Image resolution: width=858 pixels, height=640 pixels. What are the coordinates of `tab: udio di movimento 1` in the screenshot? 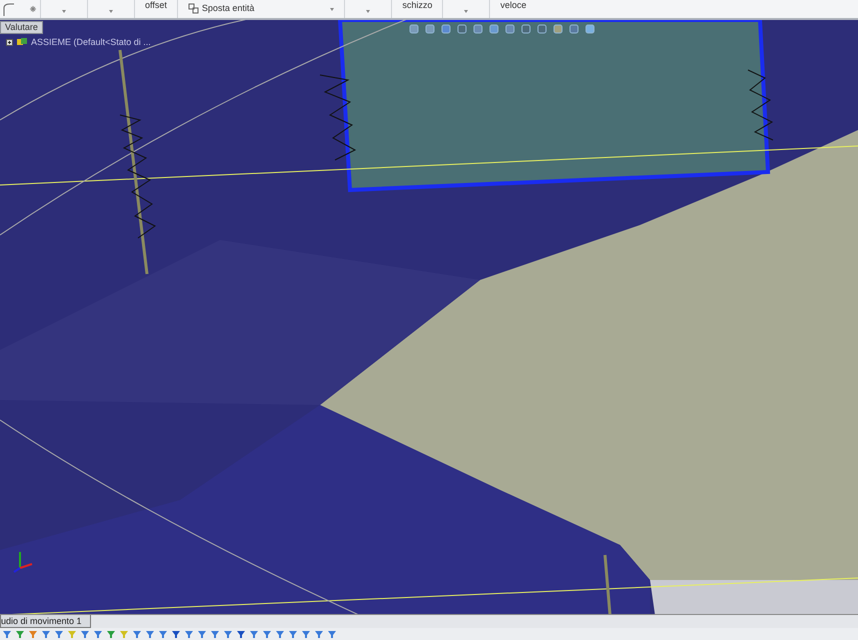 It's located at (45, 621).